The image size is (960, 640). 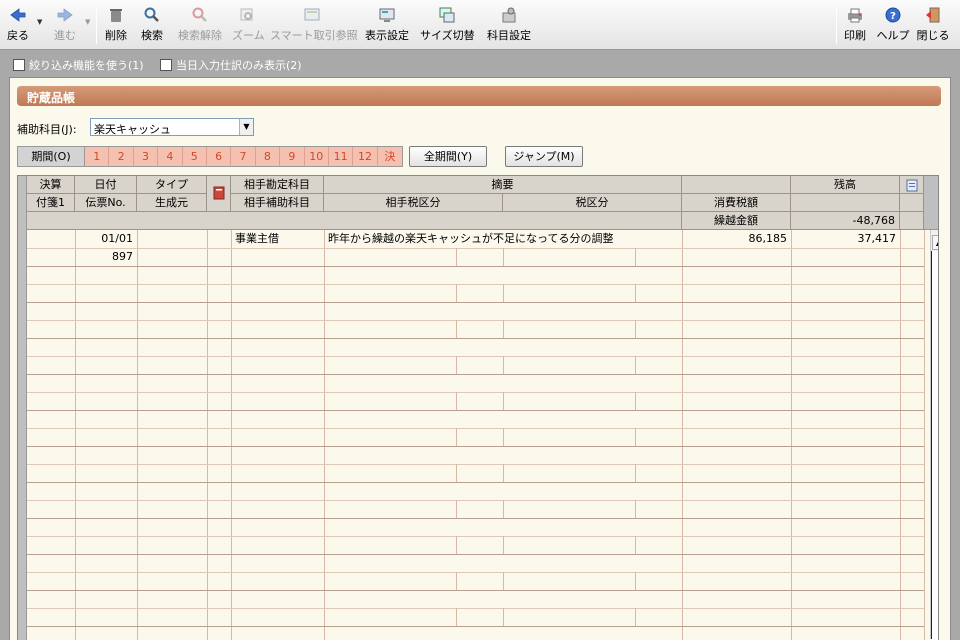 What do you see at coordinates (170, 156) in the screenshot?
I see `month-4: 4` at bounding box center [170, 156].